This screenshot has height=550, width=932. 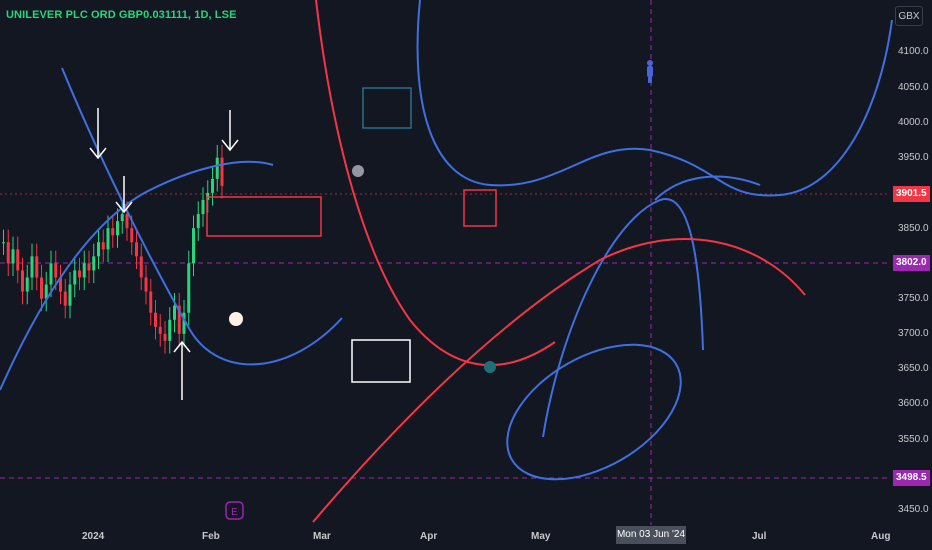 I want to click on price-tick: 3750.0, so click(x=913, y=298).